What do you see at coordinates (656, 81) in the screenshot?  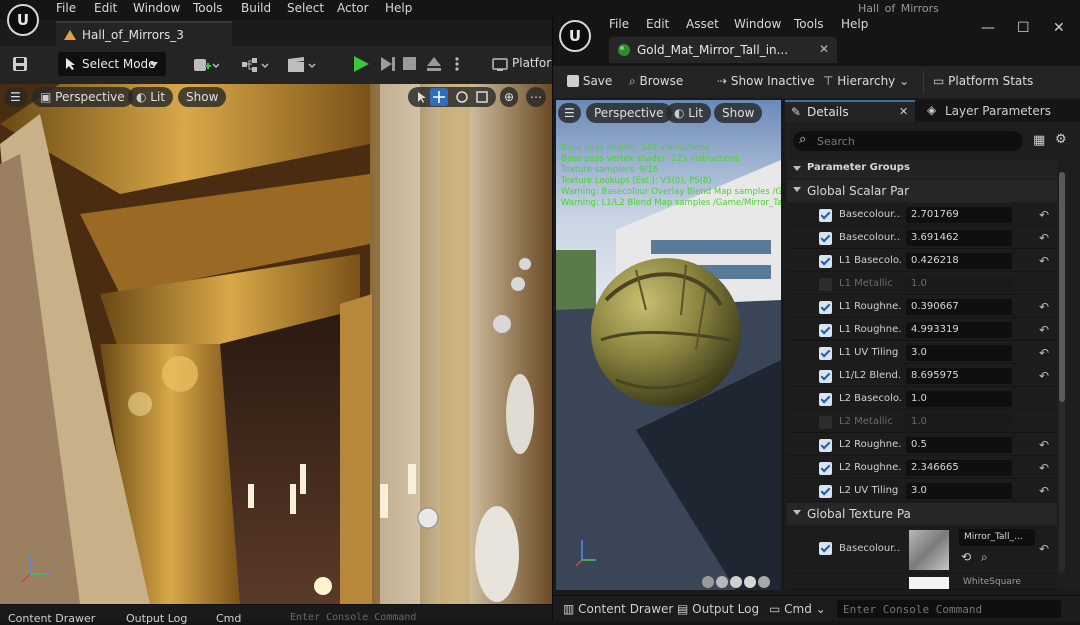 I see `browse-button: ⌕ Browse` at bounding box center [656, 81].